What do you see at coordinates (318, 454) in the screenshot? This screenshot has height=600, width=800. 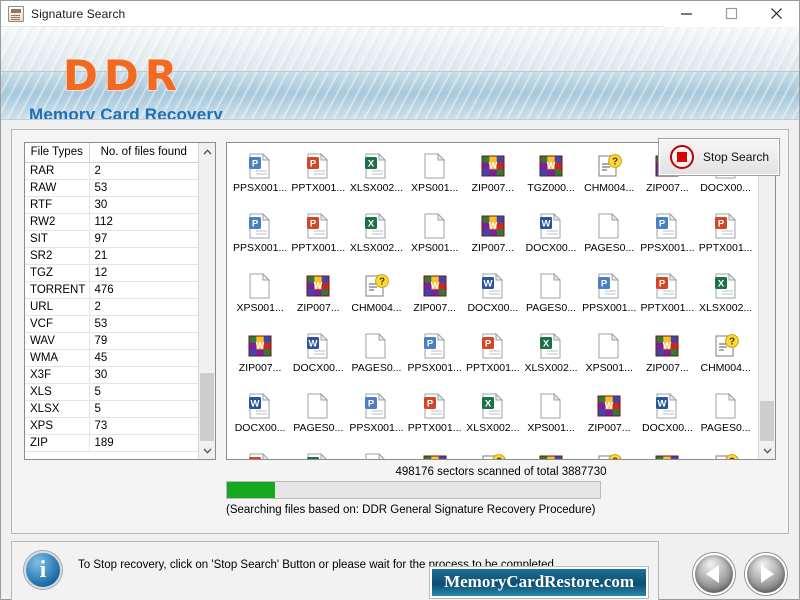 I see `file-grid-item: X` at bounding box center [318, 454].